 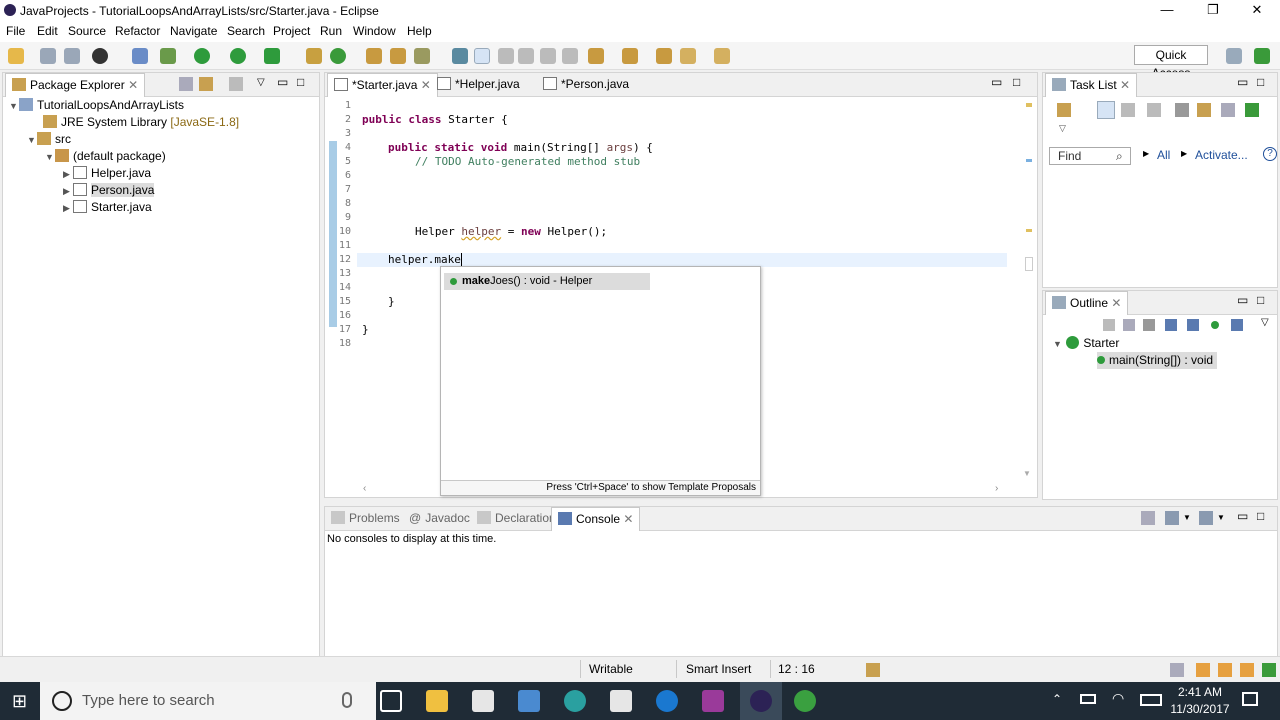 I want to click on menu-navigate: Navigate, so click(x=193, y=31).